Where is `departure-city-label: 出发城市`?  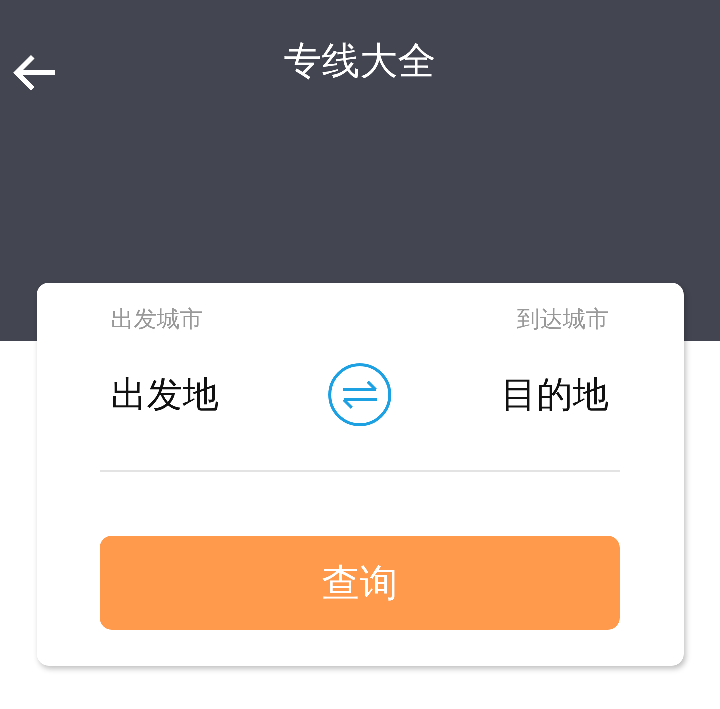
departure-city-label: 出发城市 is located at coordinates (157, 320).